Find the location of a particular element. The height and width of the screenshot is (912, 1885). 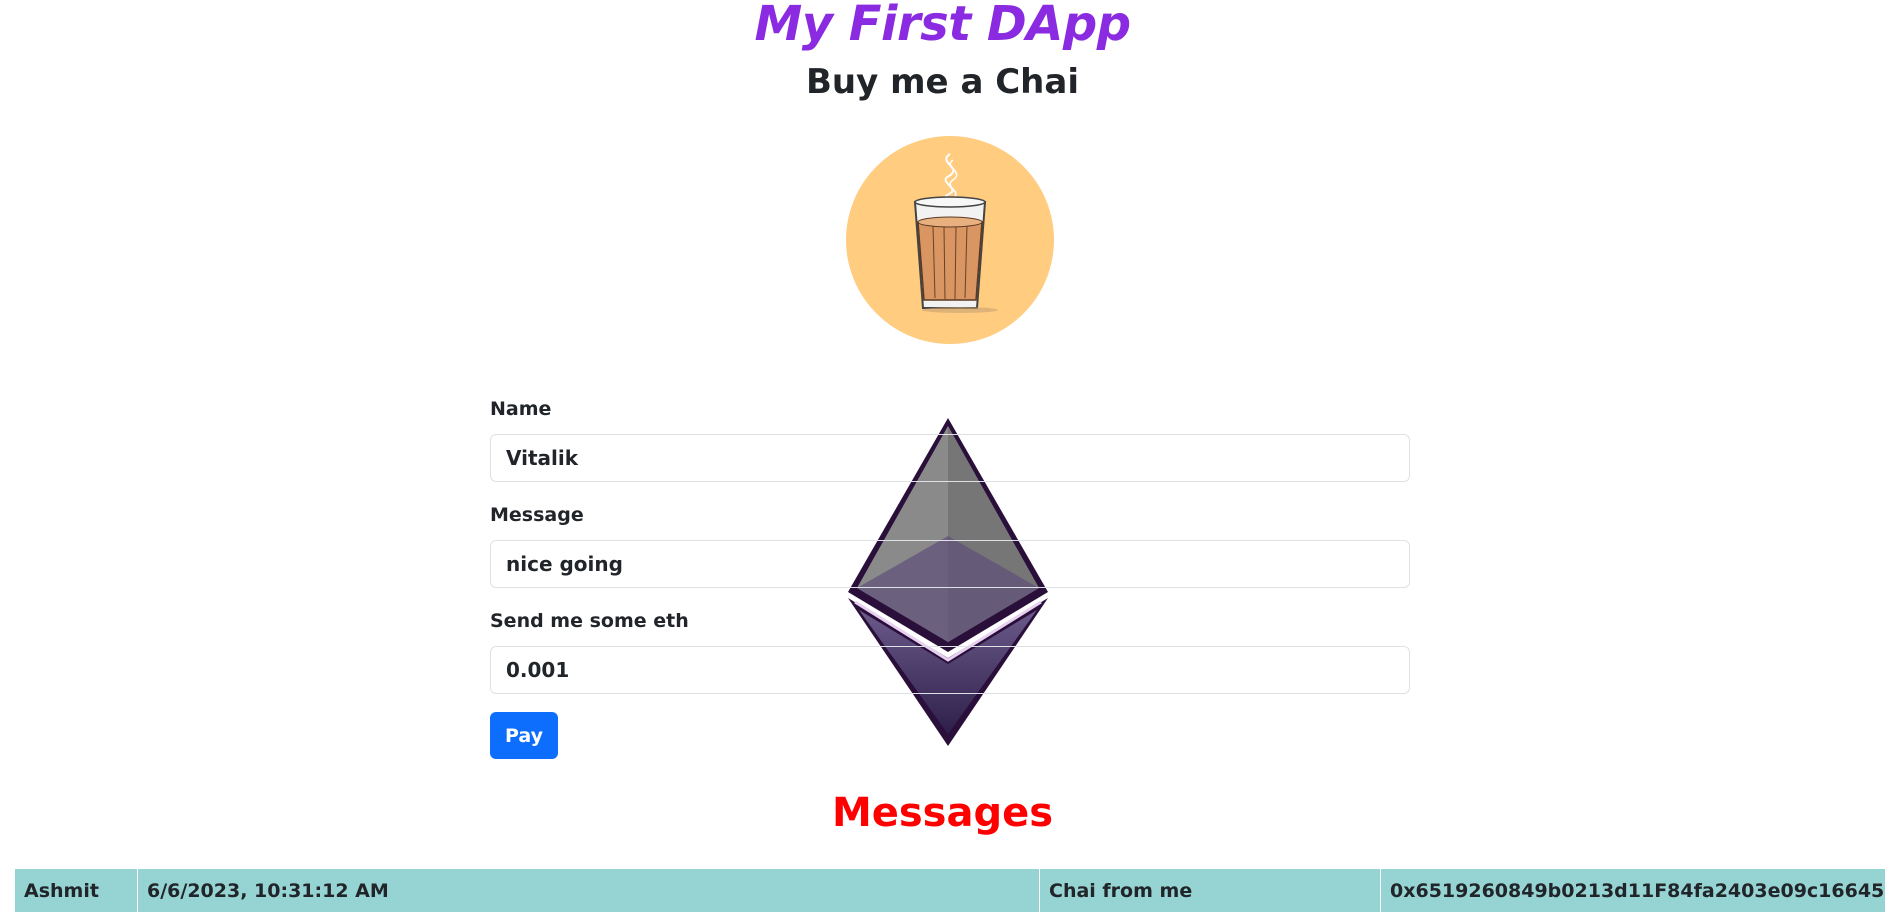

eth-amount-field: 0.001 is located at coordinates (950, 670).